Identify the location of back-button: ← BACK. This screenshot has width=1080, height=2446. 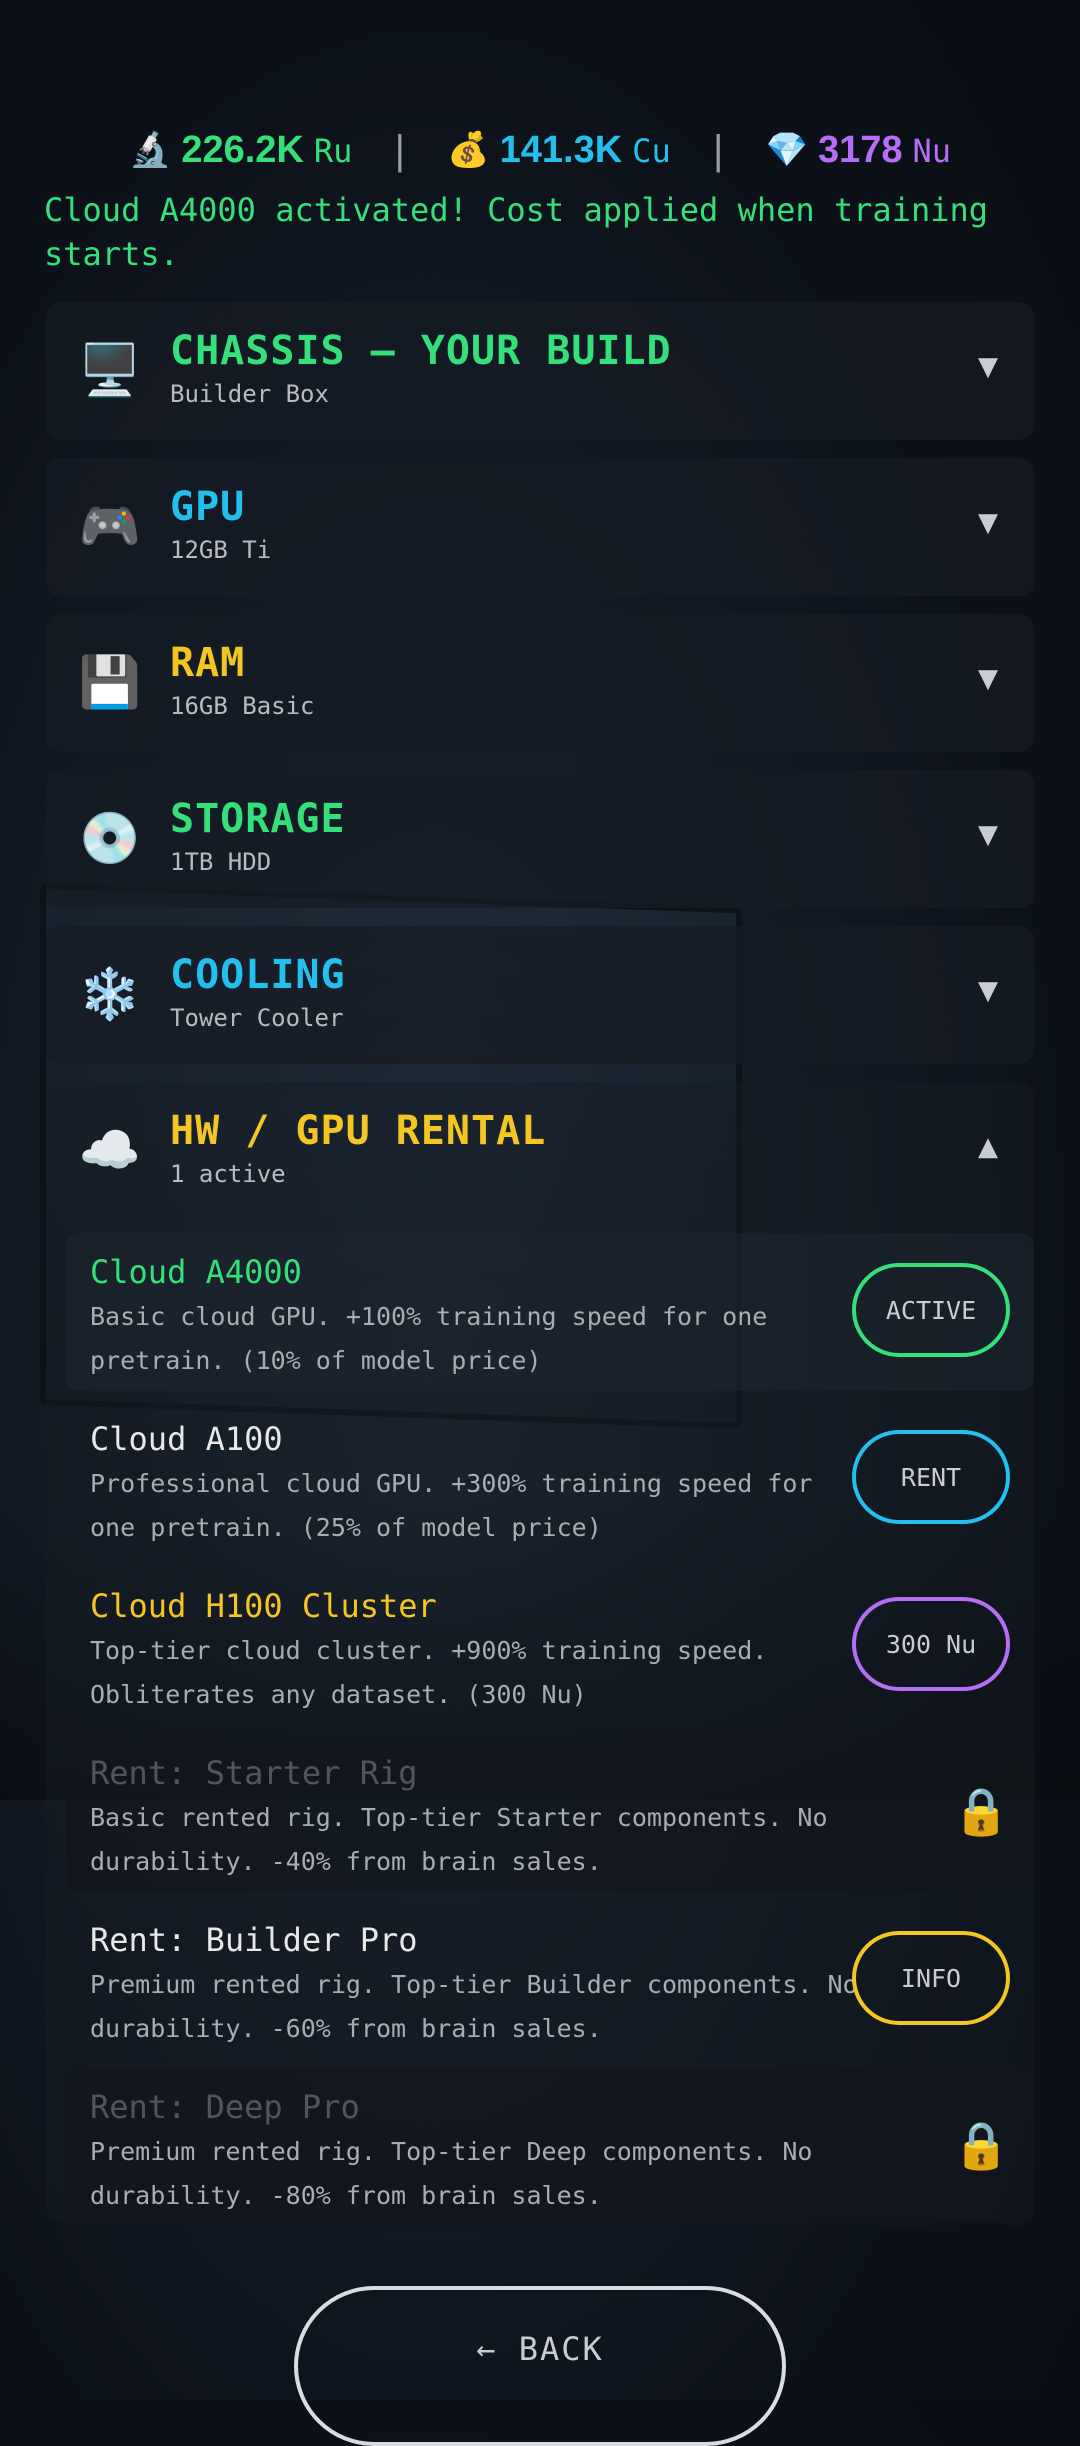
(540, 2366).